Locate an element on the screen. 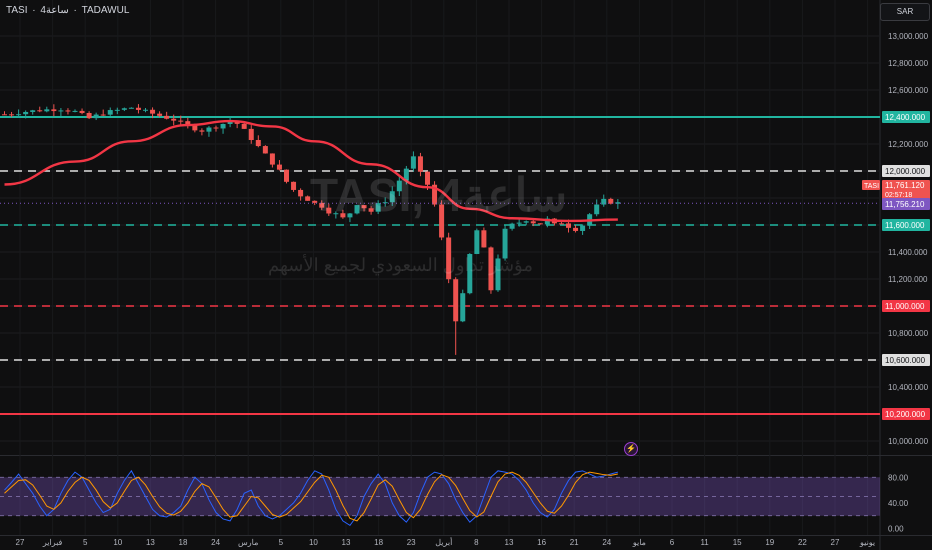 This screenshot has width=932, height=550. x-tick-label: 10 is located at coordinates (117, 542).